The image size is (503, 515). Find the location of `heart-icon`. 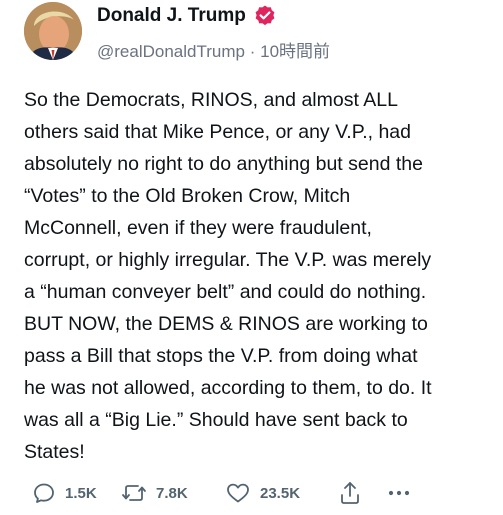

heart-icon is located at coordinates (238, 493).